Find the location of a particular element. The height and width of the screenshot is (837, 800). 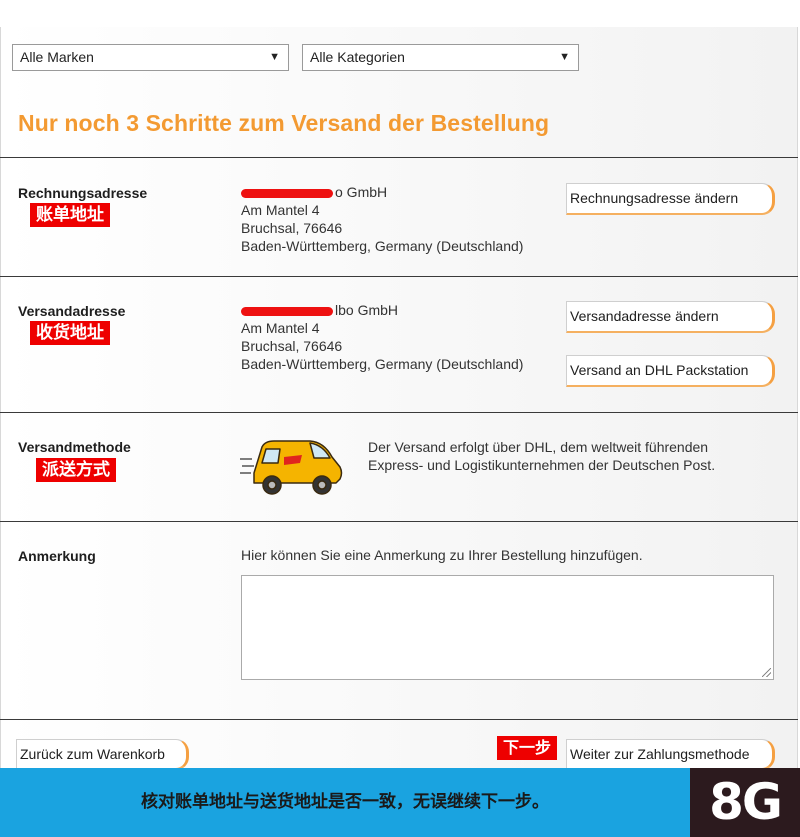

billing-street: Am Mantel 4 is located at coordinates (280, 210).